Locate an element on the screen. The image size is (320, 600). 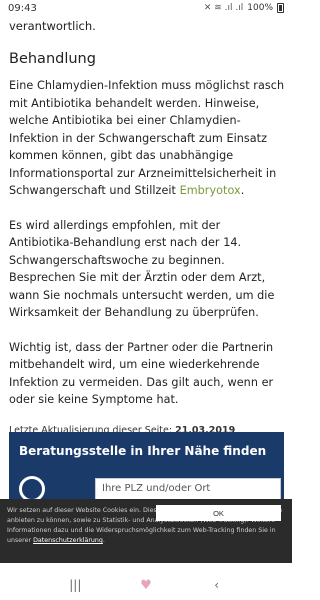
cookie-ok-button: OK is located at coordinates (218, 513).